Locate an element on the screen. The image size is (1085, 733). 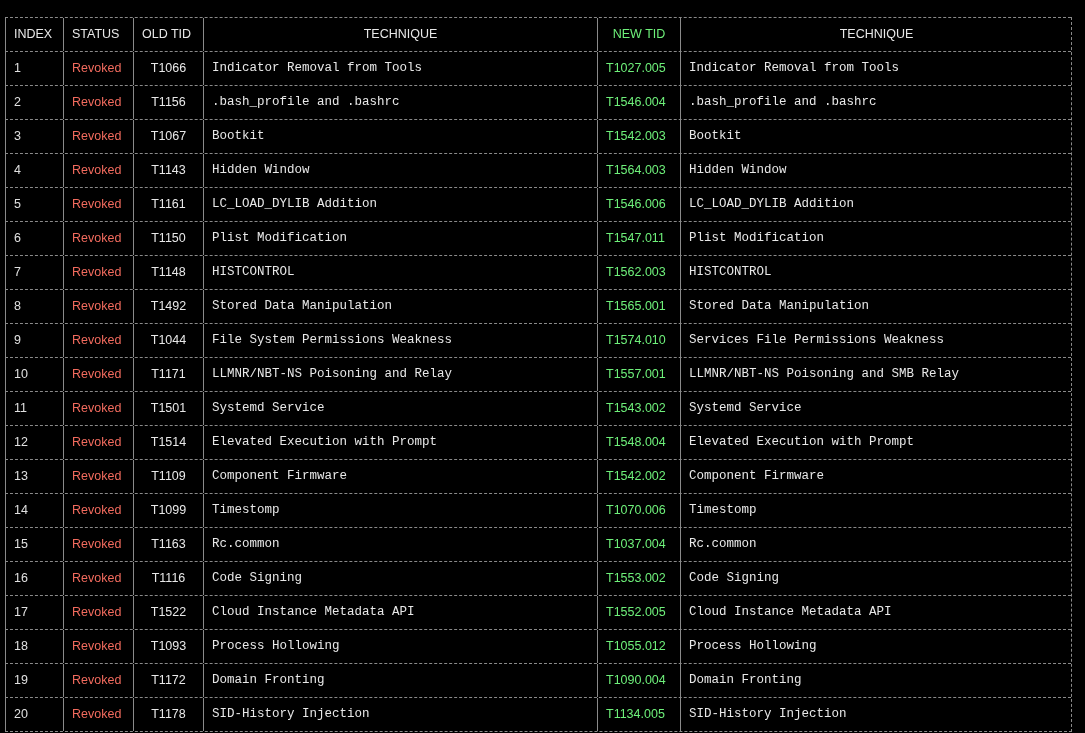
old-tid-cell: T1150 is located at coordinates (168, 238).